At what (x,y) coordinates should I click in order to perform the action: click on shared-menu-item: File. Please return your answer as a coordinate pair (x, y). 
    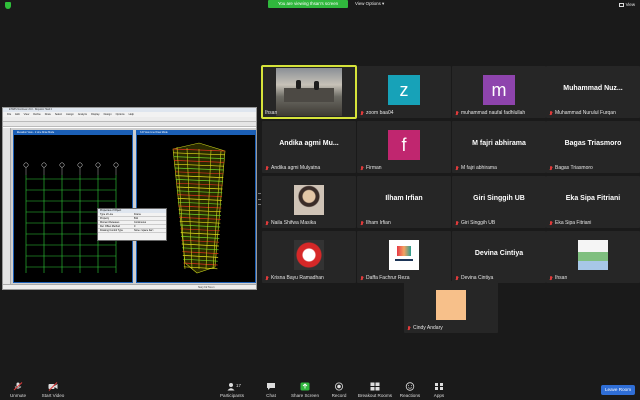
    Looking at the image, I should click on (9, 114).